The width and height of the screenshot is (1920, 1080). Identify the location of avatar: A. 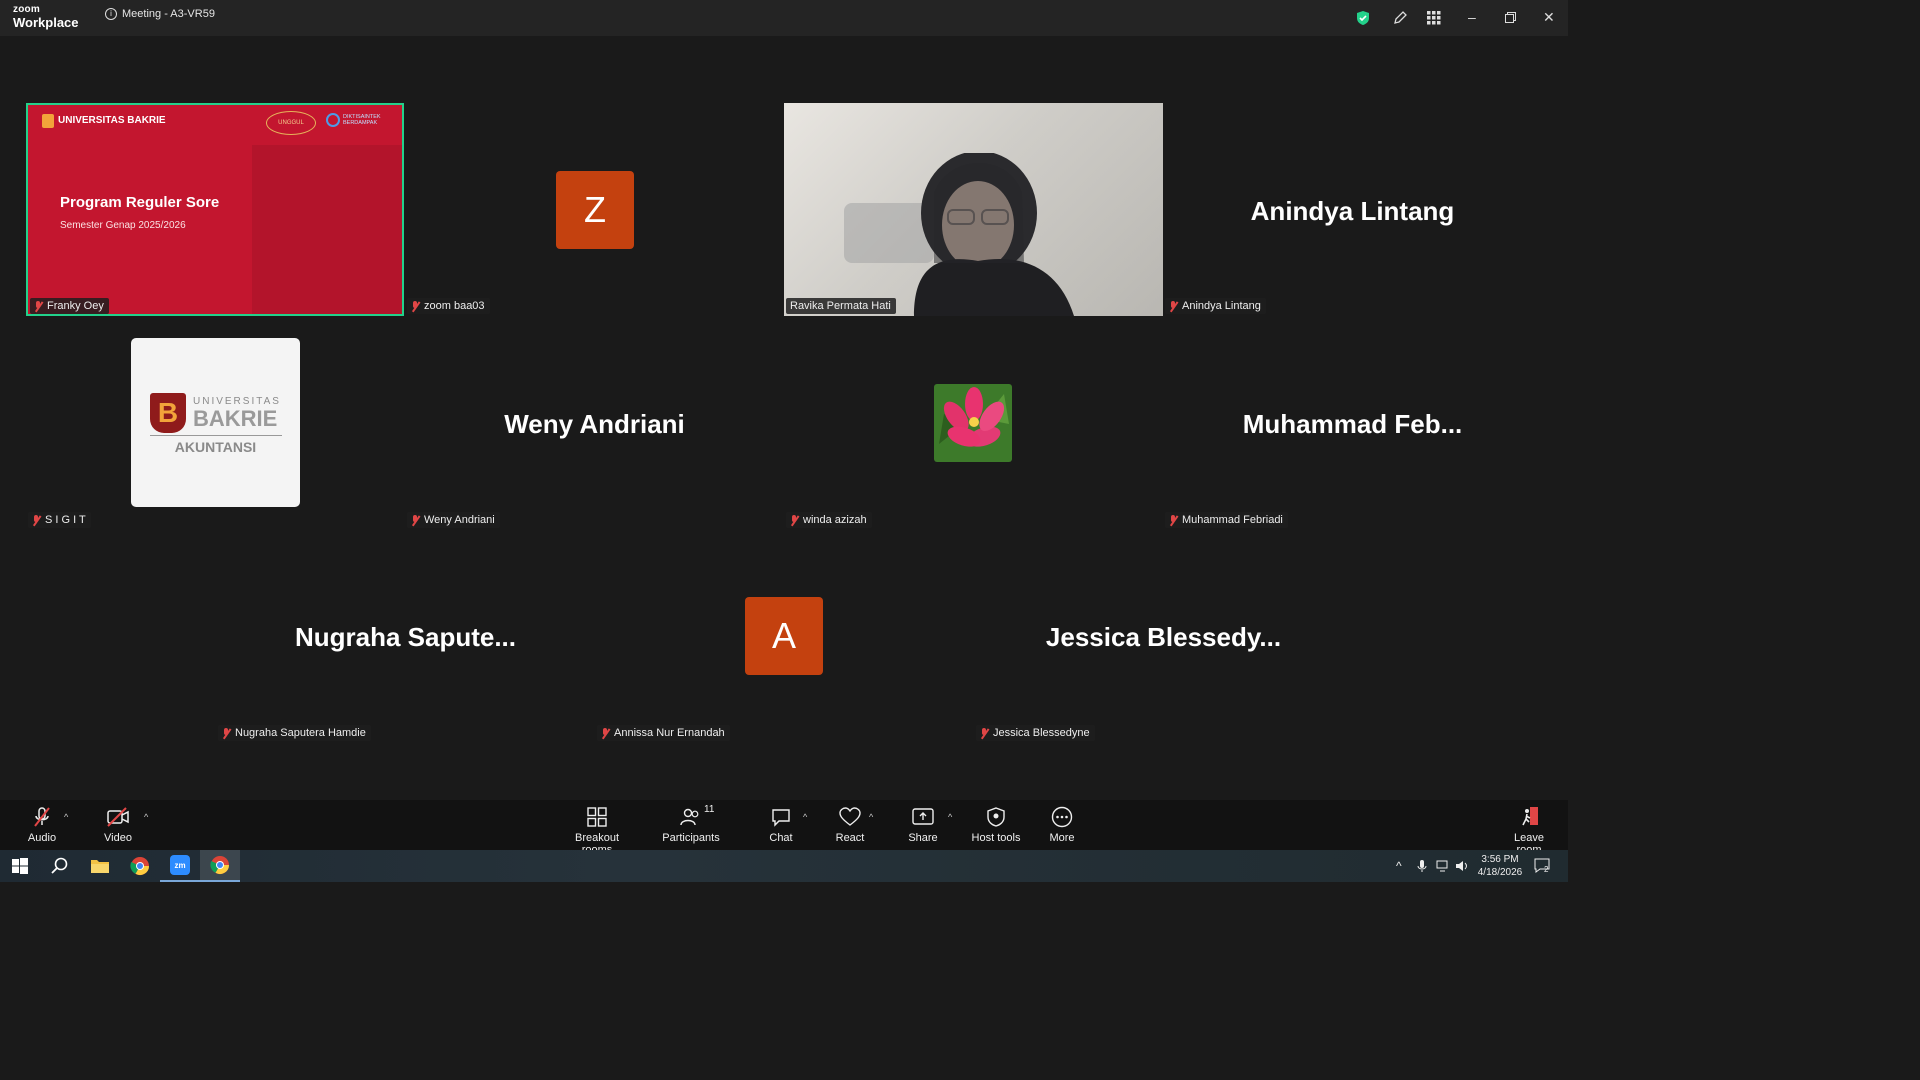
(784, 636).